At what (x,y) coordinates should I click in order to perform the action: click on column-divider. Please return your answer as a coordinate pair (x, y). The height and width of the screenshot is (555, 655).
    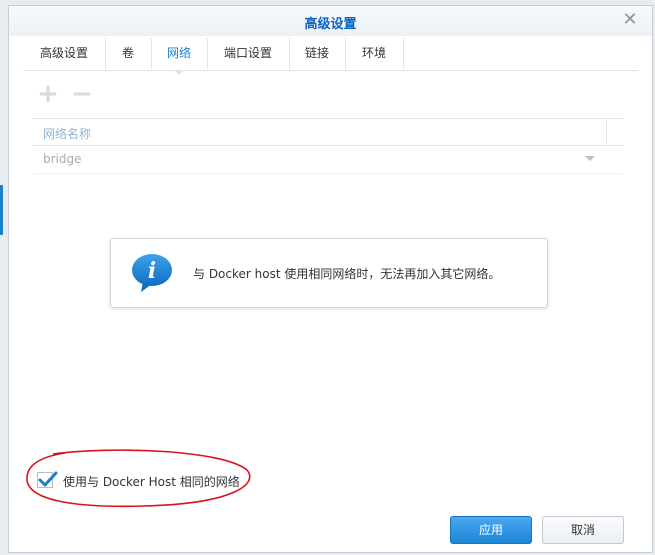
    Looking at the image, I should click on (606, 132).